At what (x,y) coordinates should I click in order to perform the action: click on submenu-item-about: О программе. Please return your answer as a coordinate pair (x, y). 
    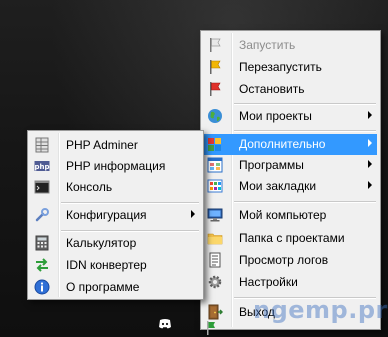
    Looking at the image, I should click on (115, 287).